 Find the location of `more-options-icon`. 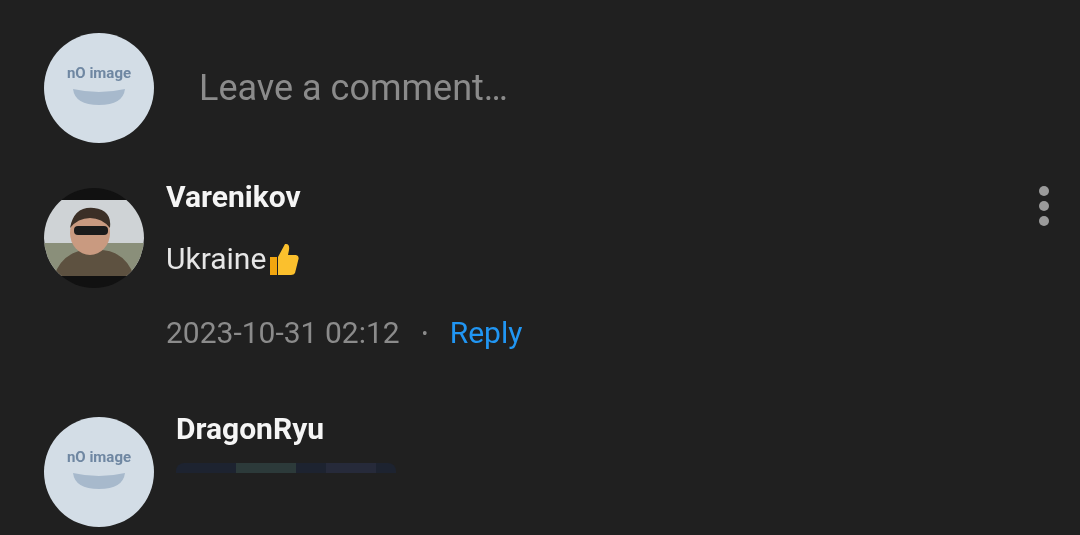

more-options-icon is located at coordinates (1044, 206).